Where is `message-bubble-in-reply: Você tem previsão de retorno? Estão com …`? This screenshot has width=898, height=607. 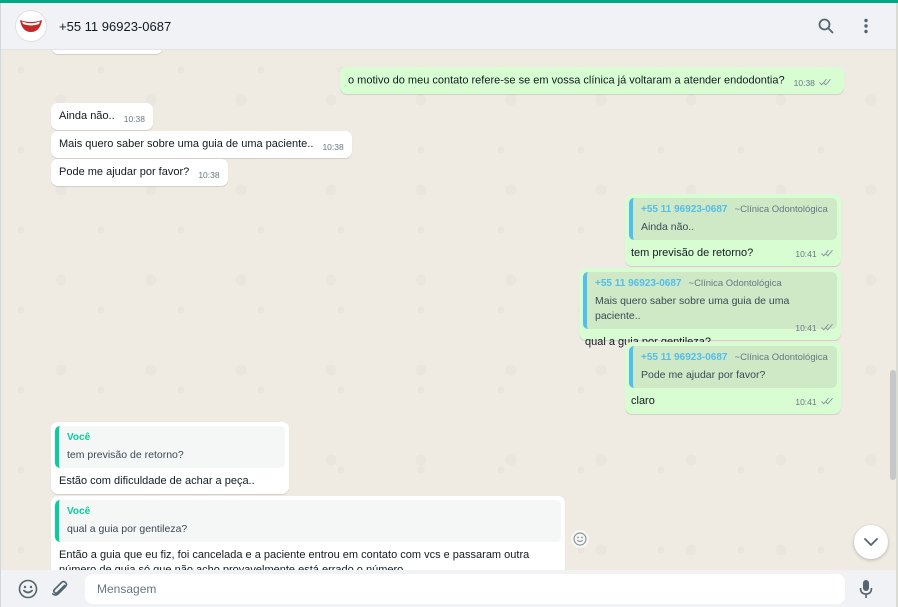
message-bubble-in-reply: Você tem previsão de retorno? Estão com … is located at coordinates (170, 463).